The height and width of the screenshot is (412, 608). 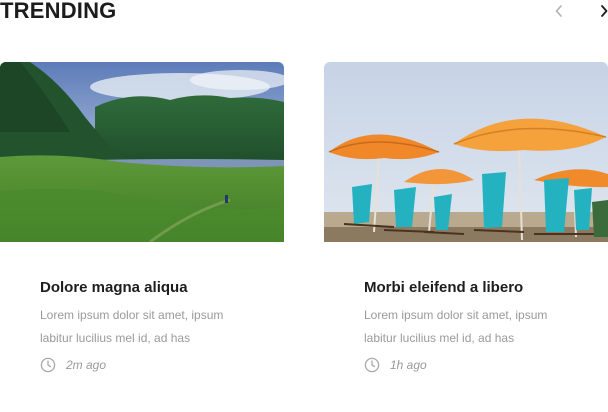 I want to click on chevron-right-icon, so click(x=604, y=11).